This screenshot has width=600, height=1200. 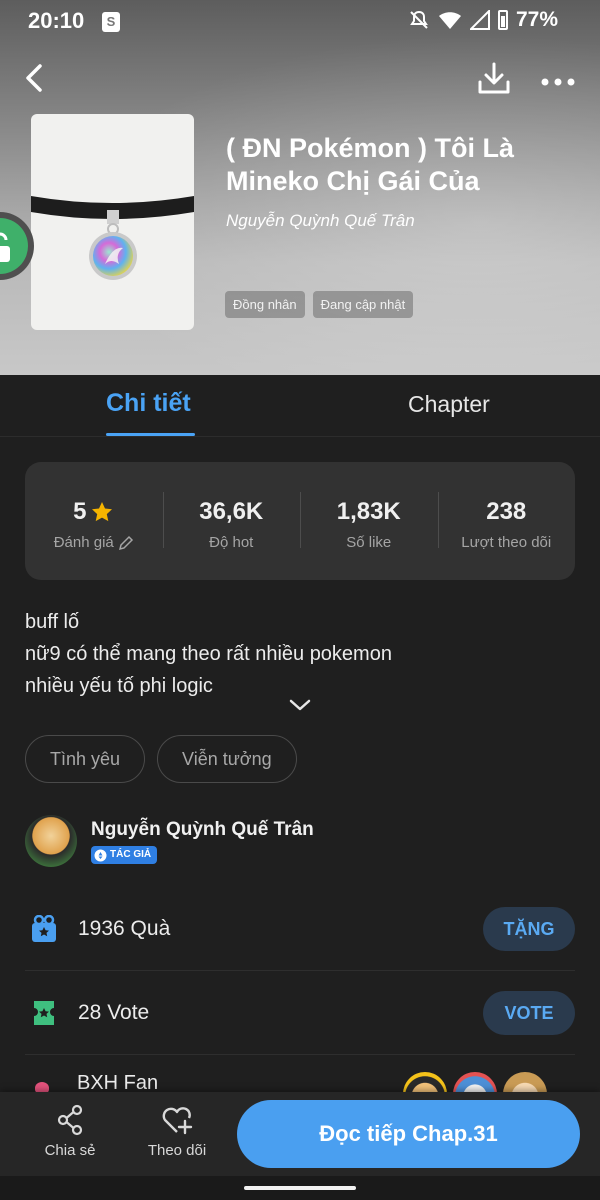 I want to click on tag-fanfic: Đồng nhân, so click(x=265, y=304).